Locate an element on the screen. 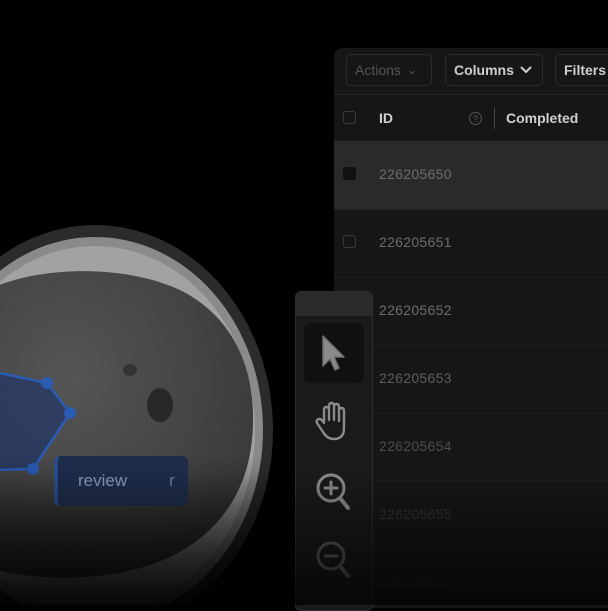  columns-label: Columns is located at coordinates (484, 70).